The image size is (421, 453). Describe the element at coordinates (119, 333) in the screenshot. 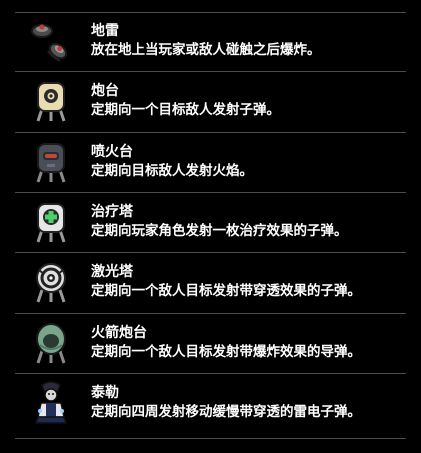

I see `item-name: 火箭炮台` at that location.